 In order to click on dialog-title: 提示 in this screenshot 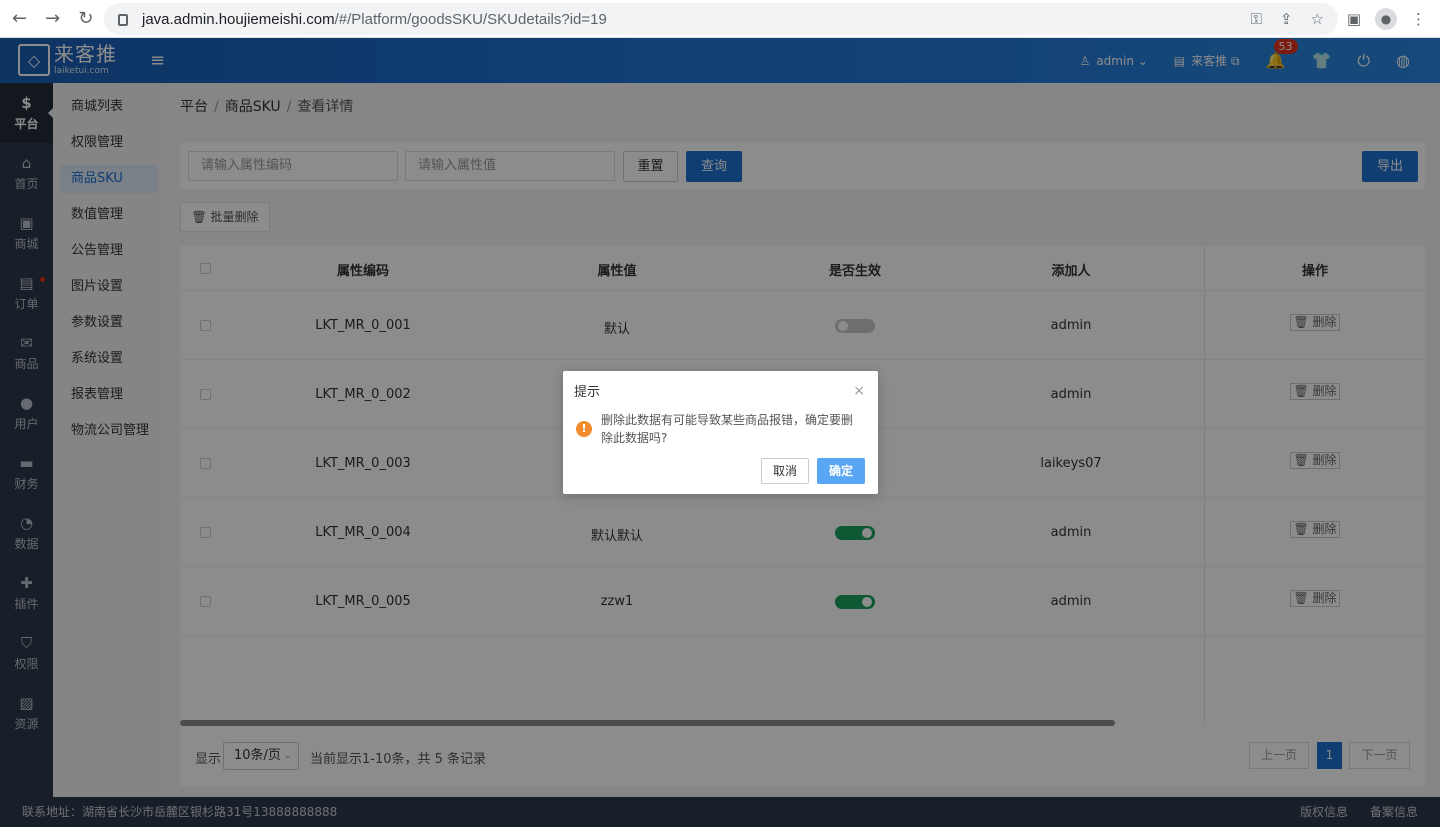, I will do `click(587, 392)`.